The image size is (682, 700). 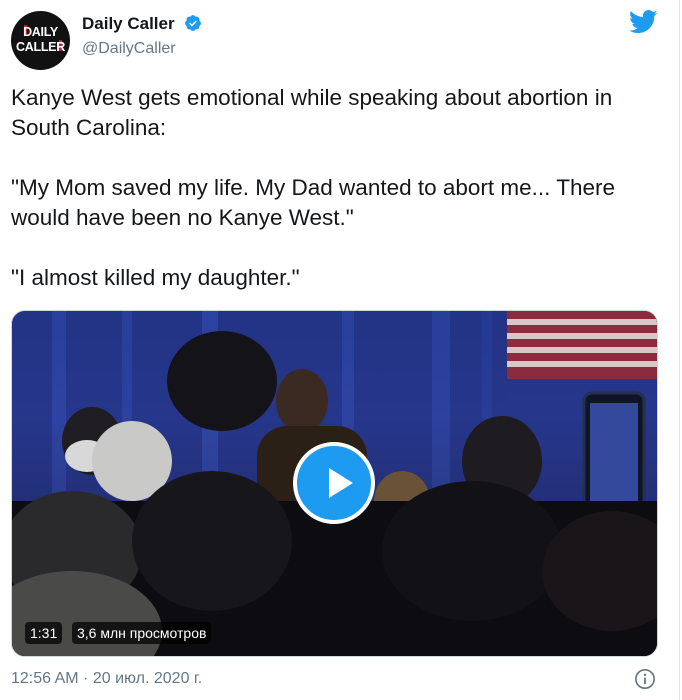 I want to click on avatar: DAILY CALLER, so click(x=40, y=40).